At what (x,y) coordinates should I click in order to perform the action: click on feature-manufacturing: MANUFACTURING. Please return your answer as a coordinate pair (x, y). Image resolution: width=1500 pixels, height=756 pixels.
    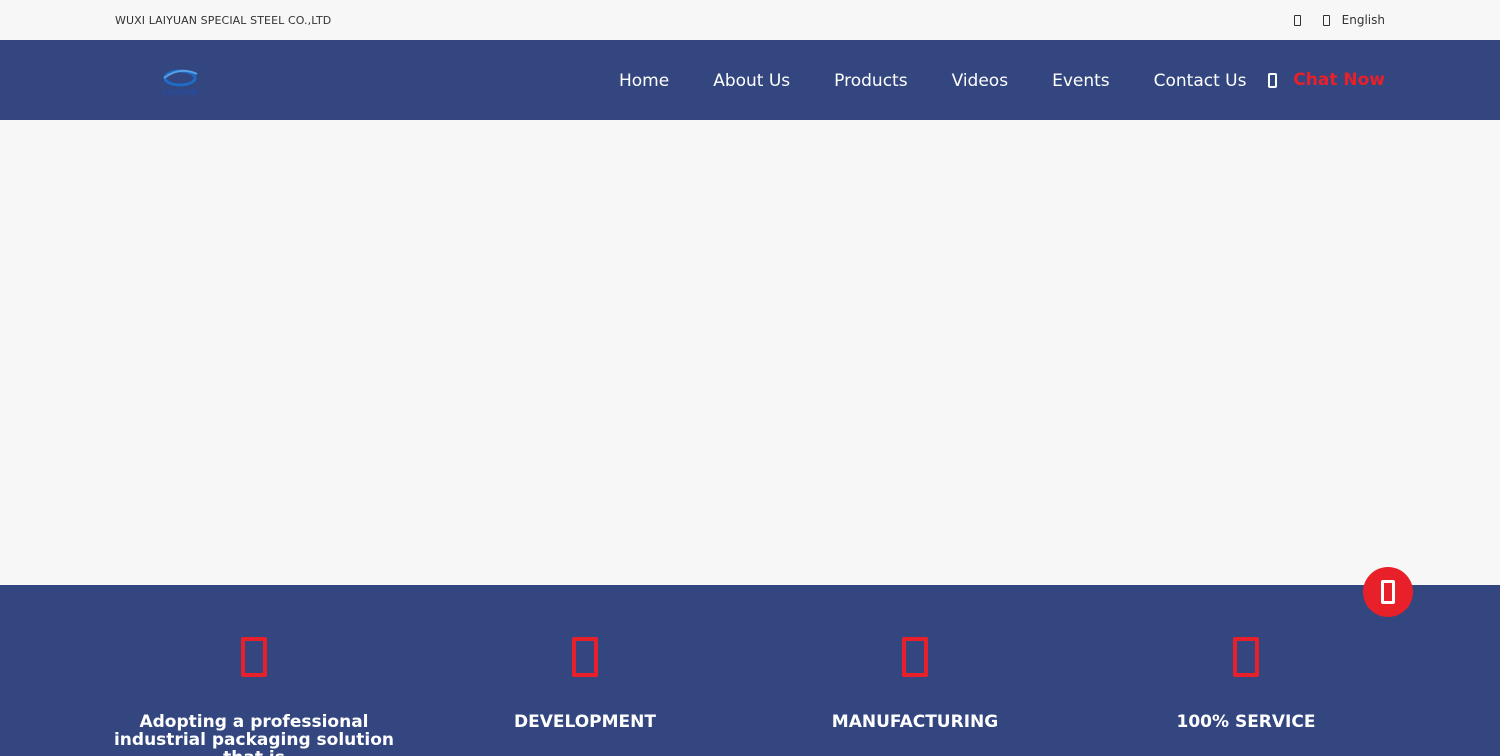
    Looking at the image, I should click on (915, 658).